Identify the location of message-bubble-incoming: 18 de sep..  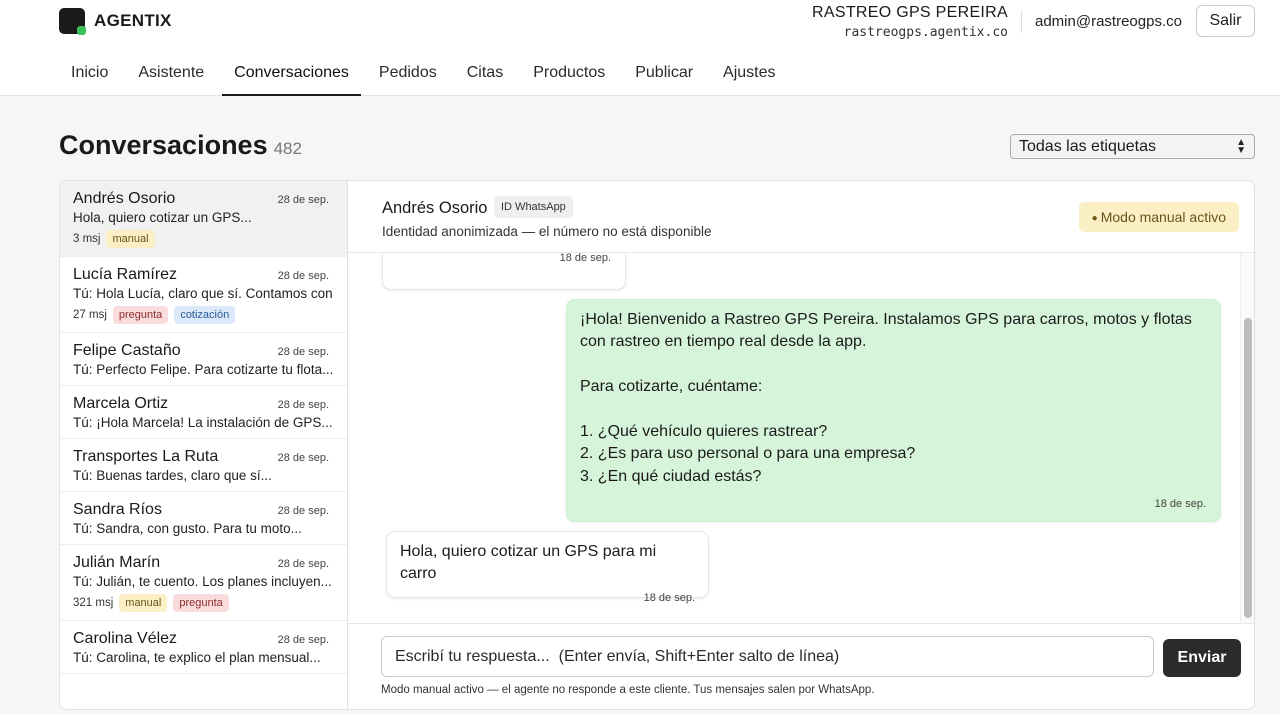
(504, 271).